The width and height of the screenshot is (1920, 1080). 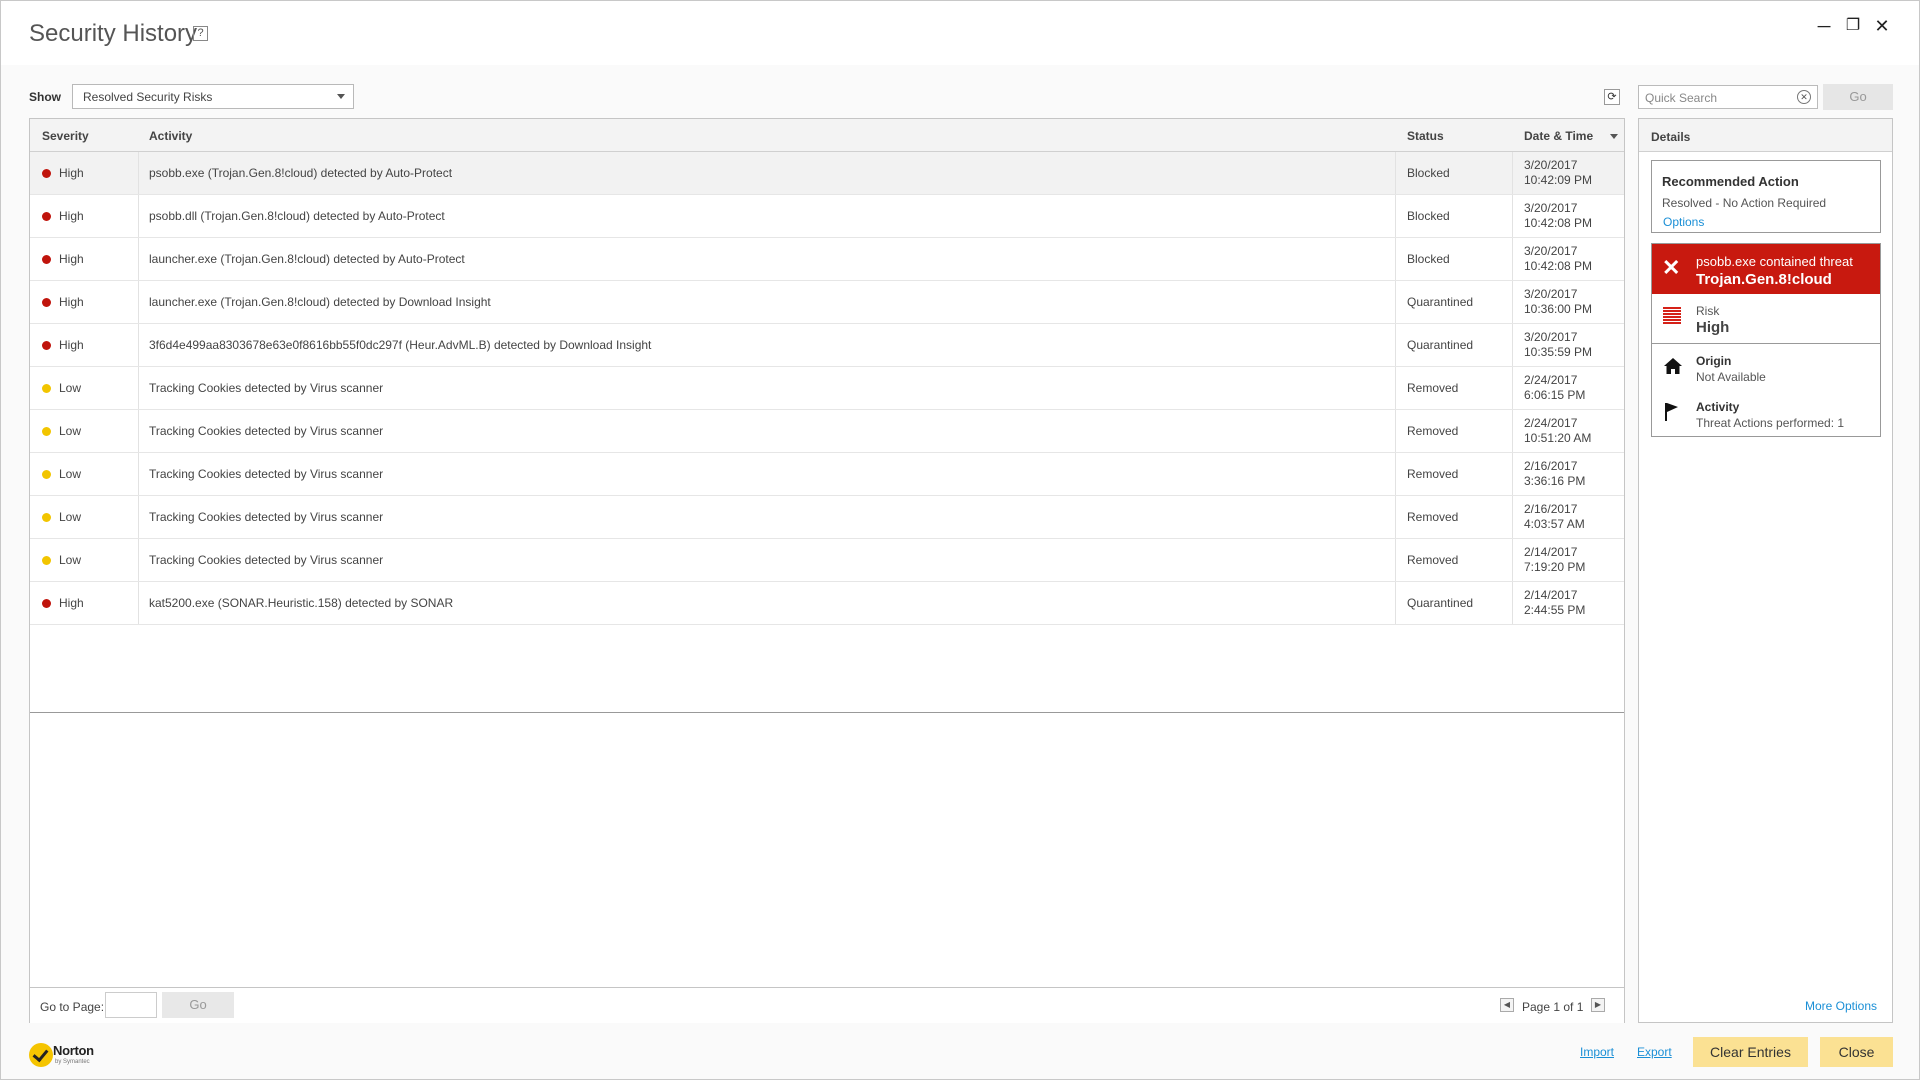 I want to click on clear-entries-button: Clear Entries, so click(x=1750, y=1052).